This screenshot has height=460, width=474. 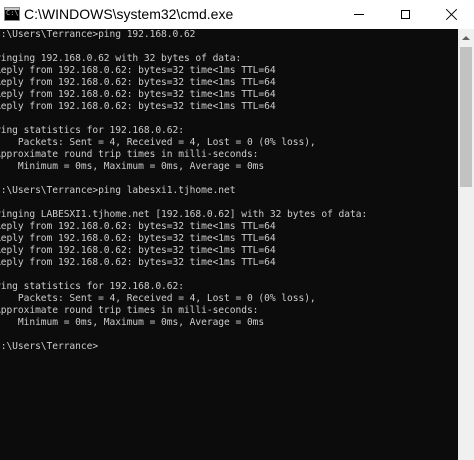 What do you see at coordinates (98, 34) in the screenshot?
I see `console-line: C:\Users\Terrance>ping 192.168.0.62` at bounding box center [98, 34].